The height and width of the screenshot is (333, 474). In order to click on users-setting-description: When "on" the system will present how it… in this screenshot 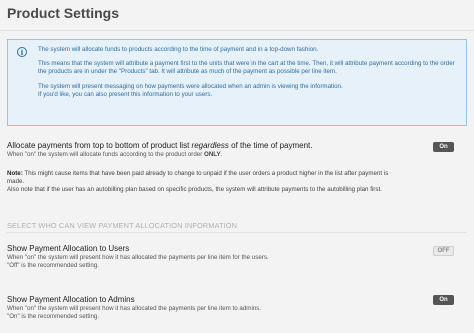, I will do `click(138, 257)`.